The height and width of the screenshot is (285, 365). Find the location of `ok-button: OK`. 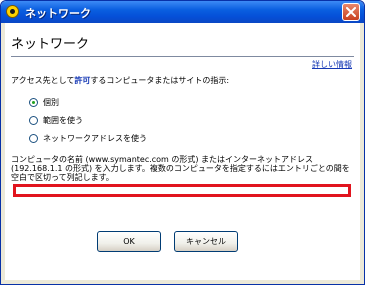

ok-button: OK is located at coordinates (129, 241).